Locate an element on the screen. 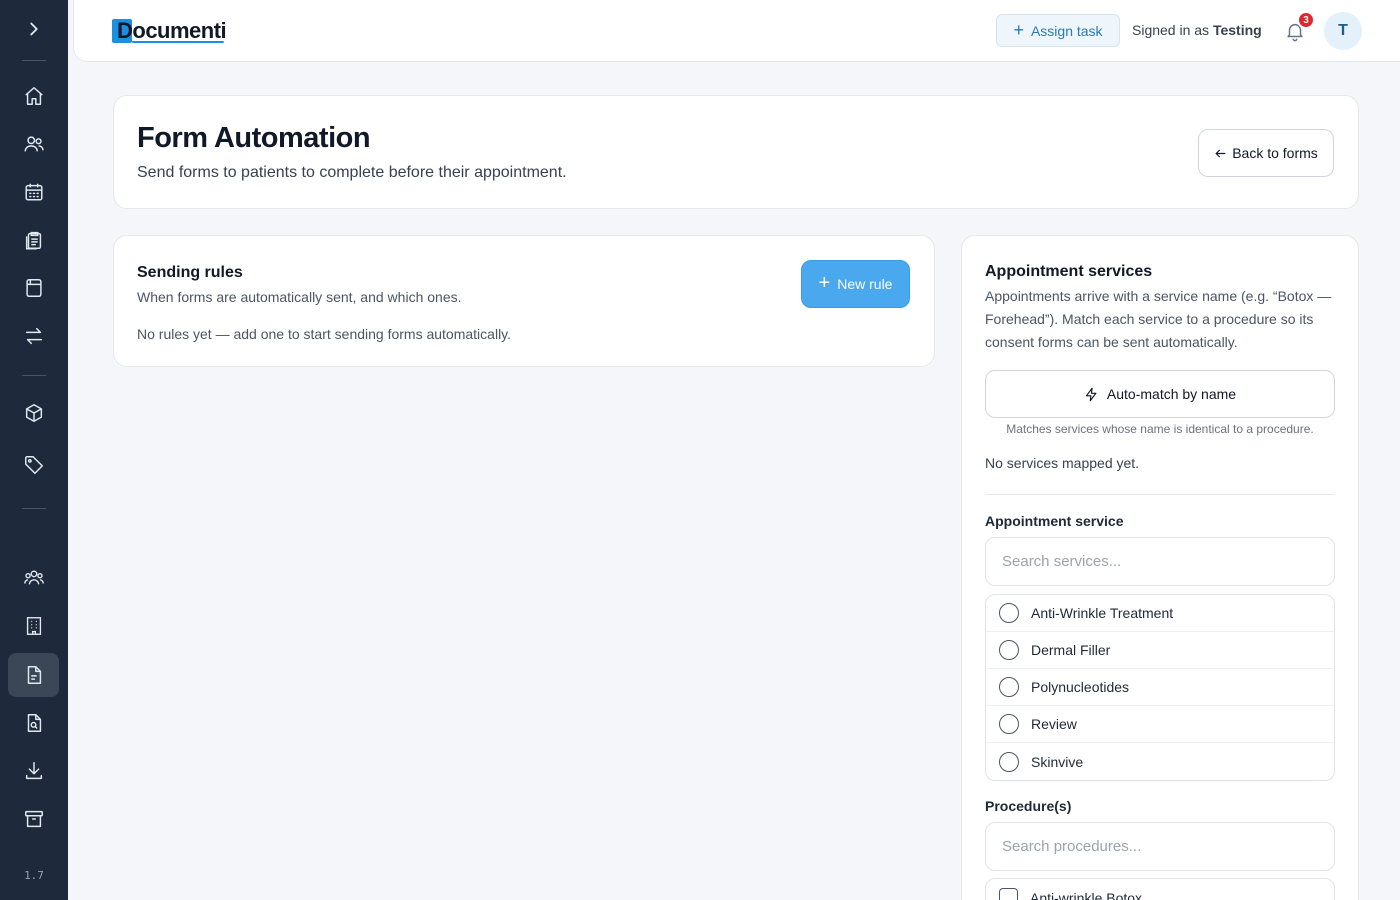  sidebar-item-downloads is located at coordinates (33, 771).